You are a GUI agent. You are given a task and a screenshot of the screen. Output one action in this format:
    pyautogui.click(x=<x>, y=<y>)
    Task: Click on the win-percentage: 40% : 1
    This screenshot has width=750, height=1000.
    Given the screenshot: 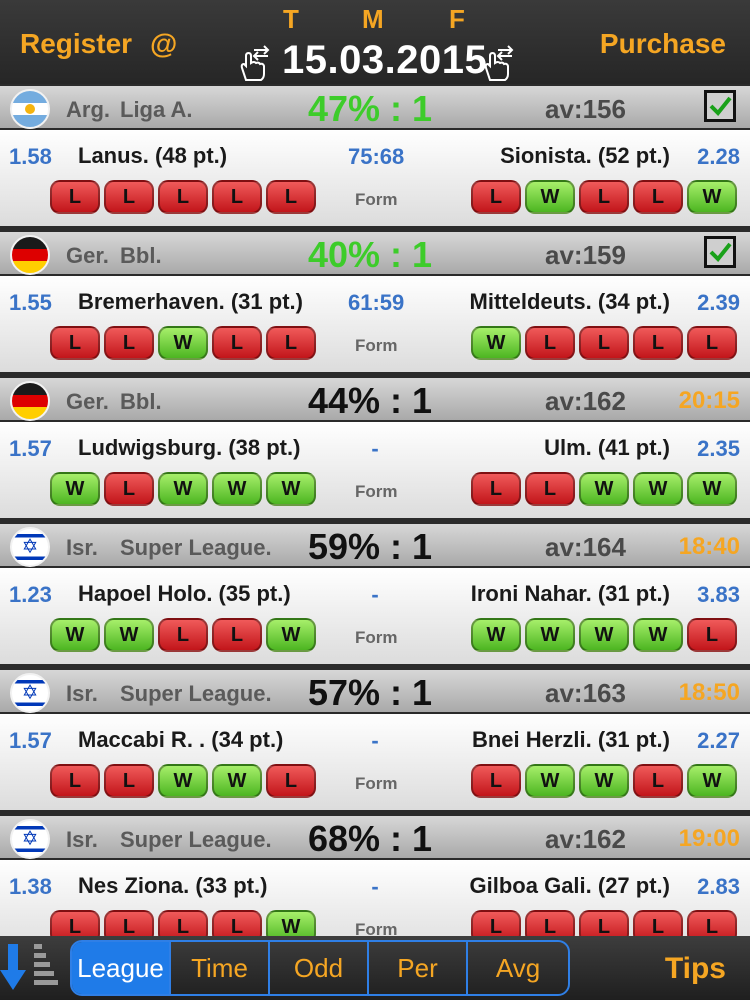 What is the action you would take?
    pyautogui.click(x=370, y=254)
    